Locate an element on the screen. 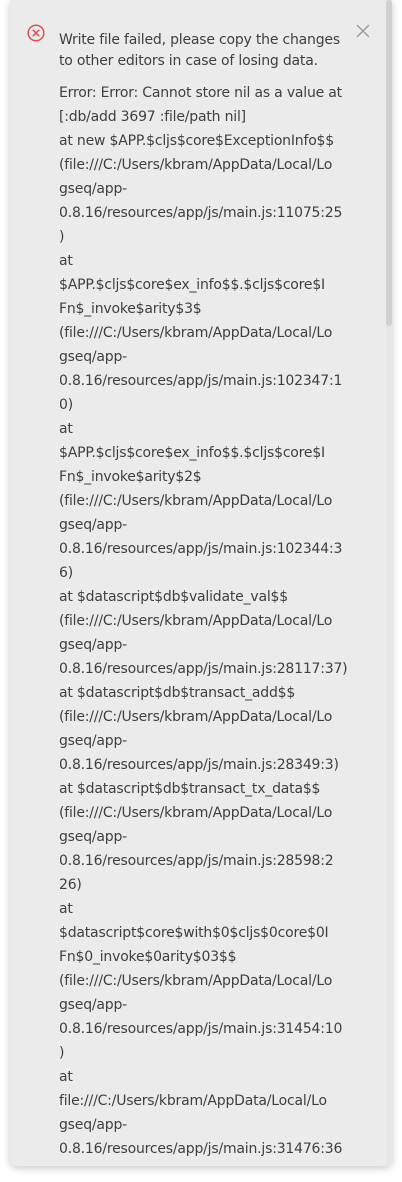 This screenshot has width=402, height=1182. error-detail-line: at $datascript$db$transact_add$$ is located at coordinates (177, 693).